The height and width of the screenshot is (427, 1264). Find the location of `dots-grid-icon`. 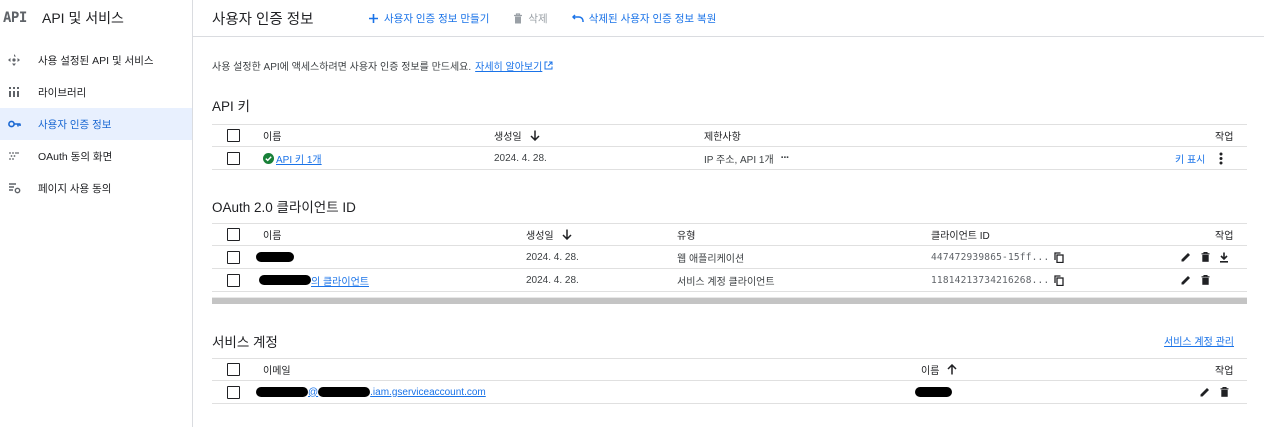

dots-grid-icon is located at coordinates (14, 156).